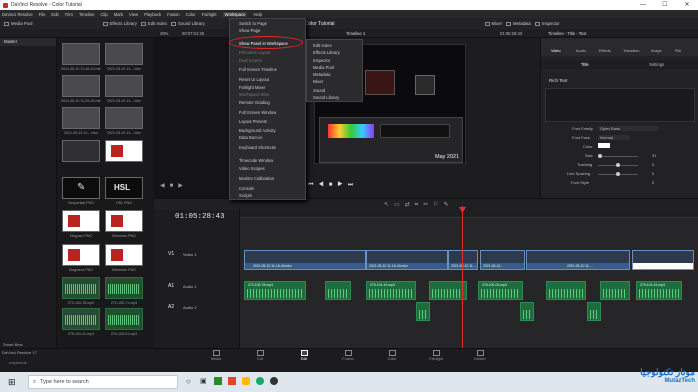 This screenshot has width=698, height=392. I want to click on page-fairlight: Fairlight, so click(436, 355).